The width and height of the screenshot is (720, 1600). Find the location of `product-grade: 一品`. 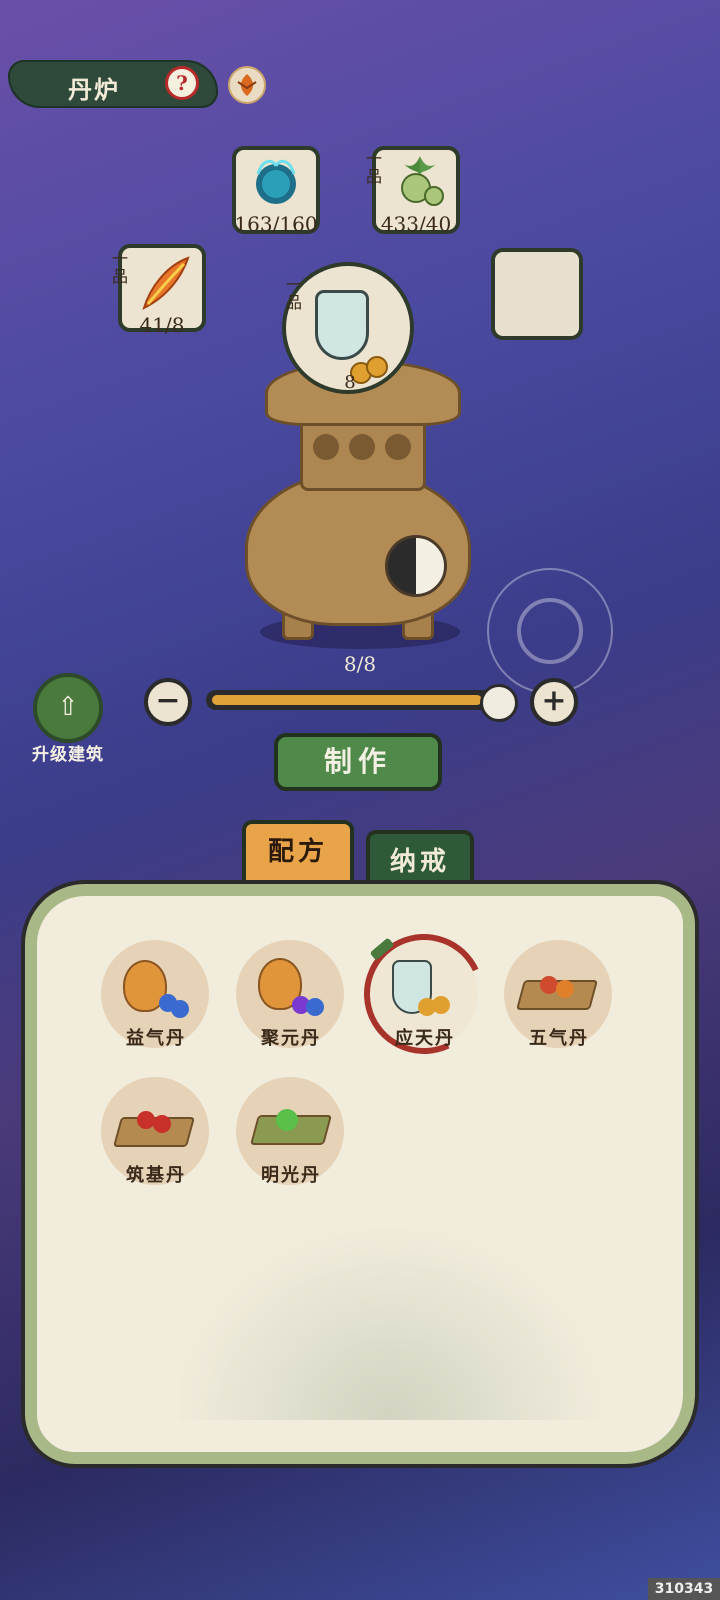

product-grade: 一品 is located at coordinates (293, 293).